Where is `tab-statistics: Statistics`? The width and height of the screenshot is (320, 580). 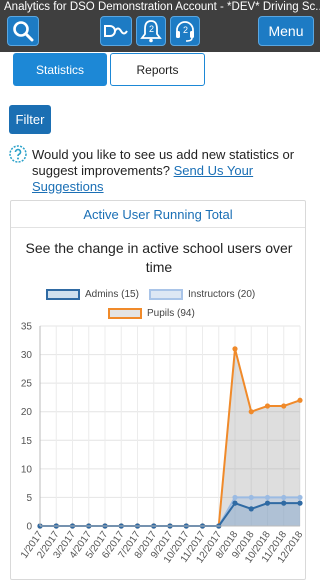 tab-statistics: Statistics is located at coordinates (60, 69).